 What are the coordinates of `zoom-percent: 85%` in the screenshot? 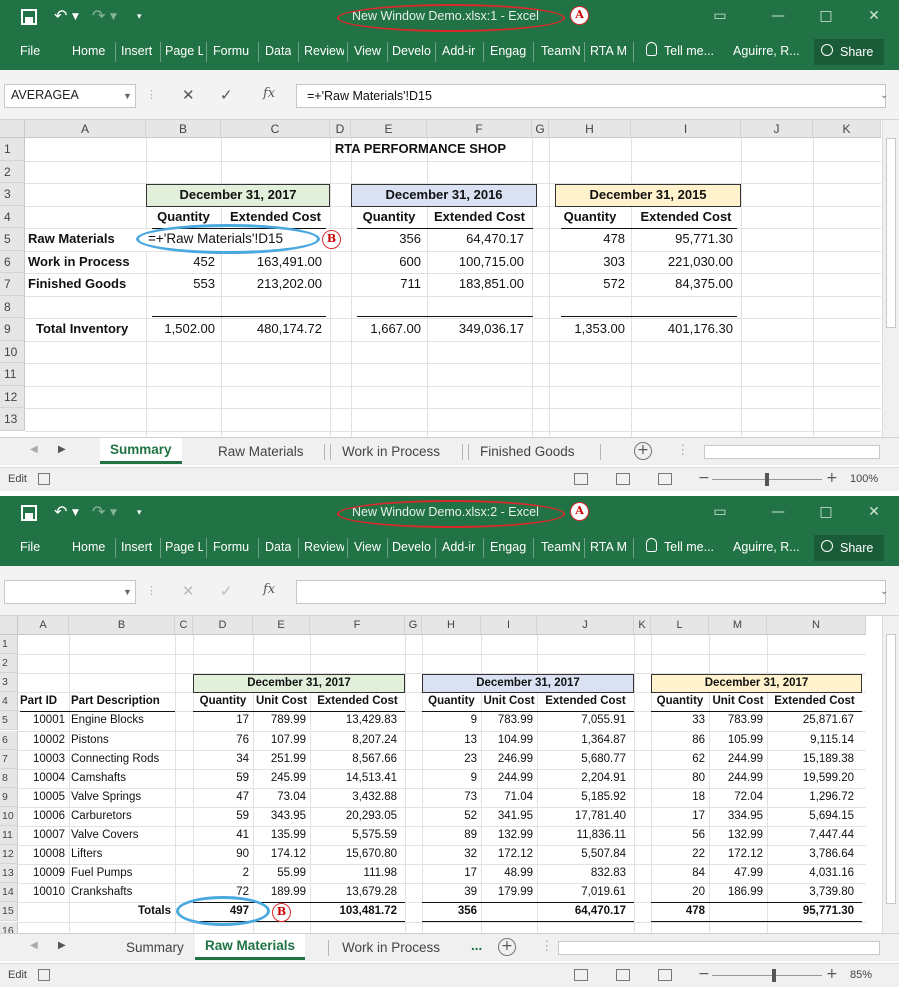 It's located at (861, 975).